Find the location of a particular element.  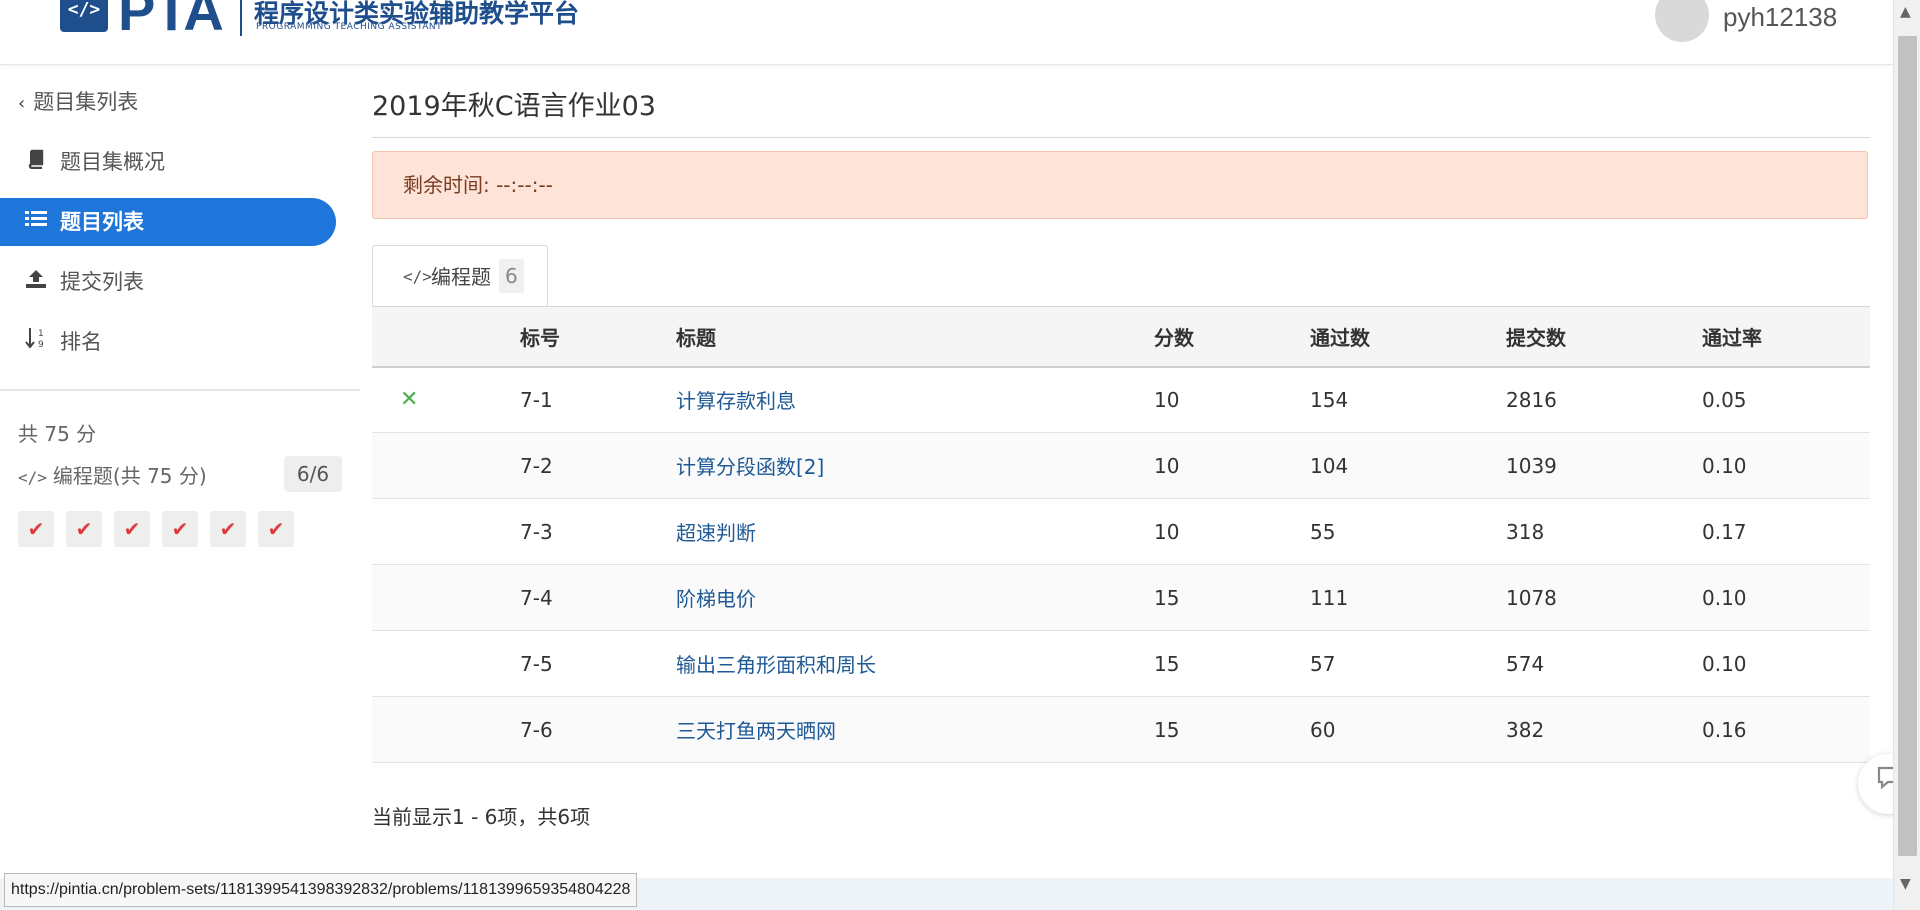

logo-code-icon: </> is located at coordinates (84, 16).